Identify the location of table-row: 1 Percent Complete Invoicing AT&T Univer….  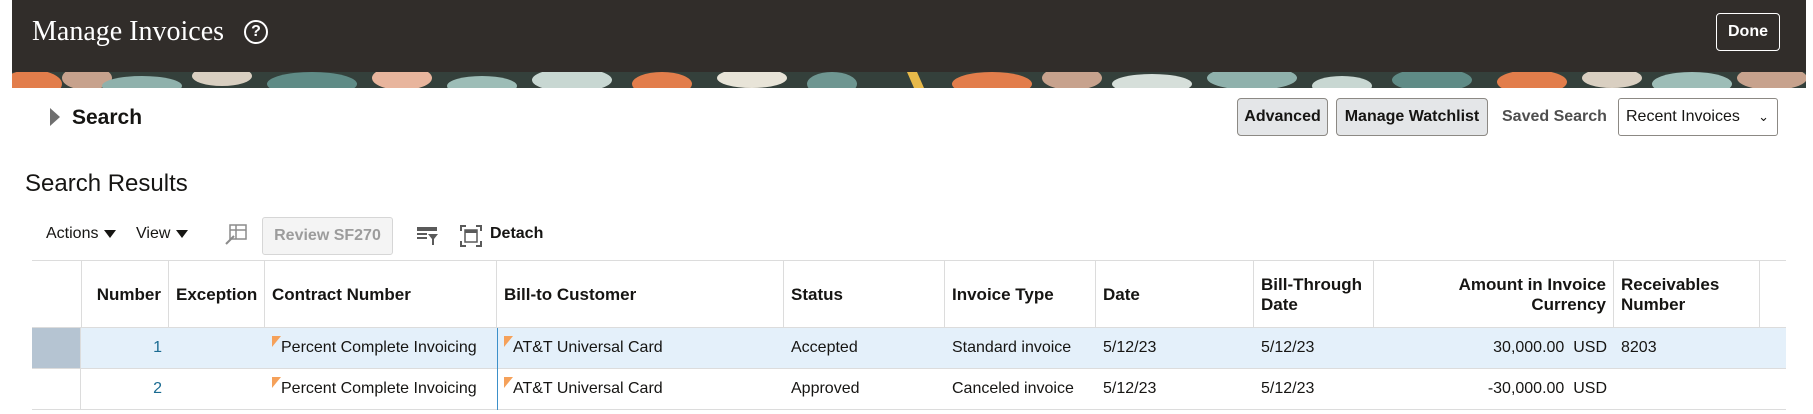
(909, 348).